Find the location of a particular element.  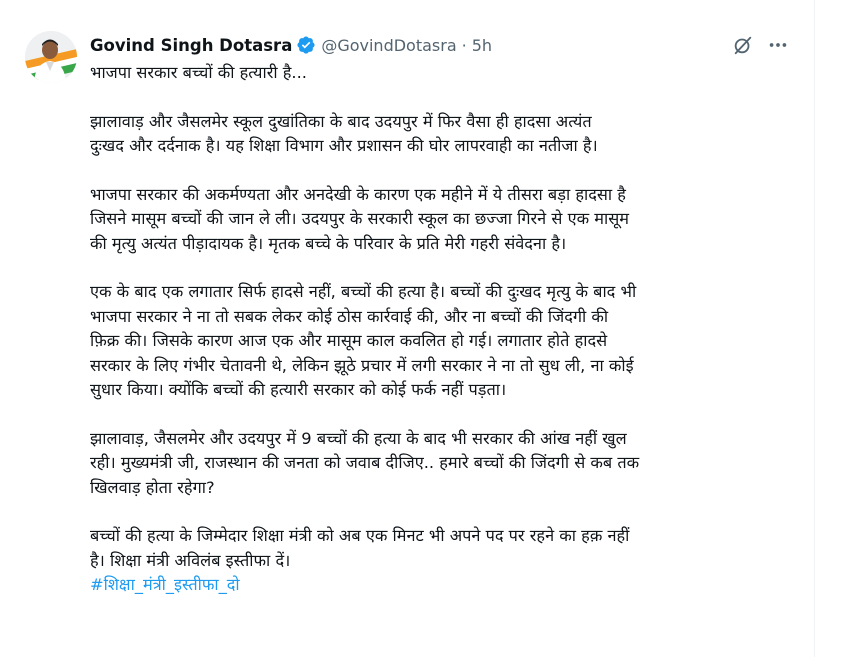

avatar-image is located at coordinates (51, 57).